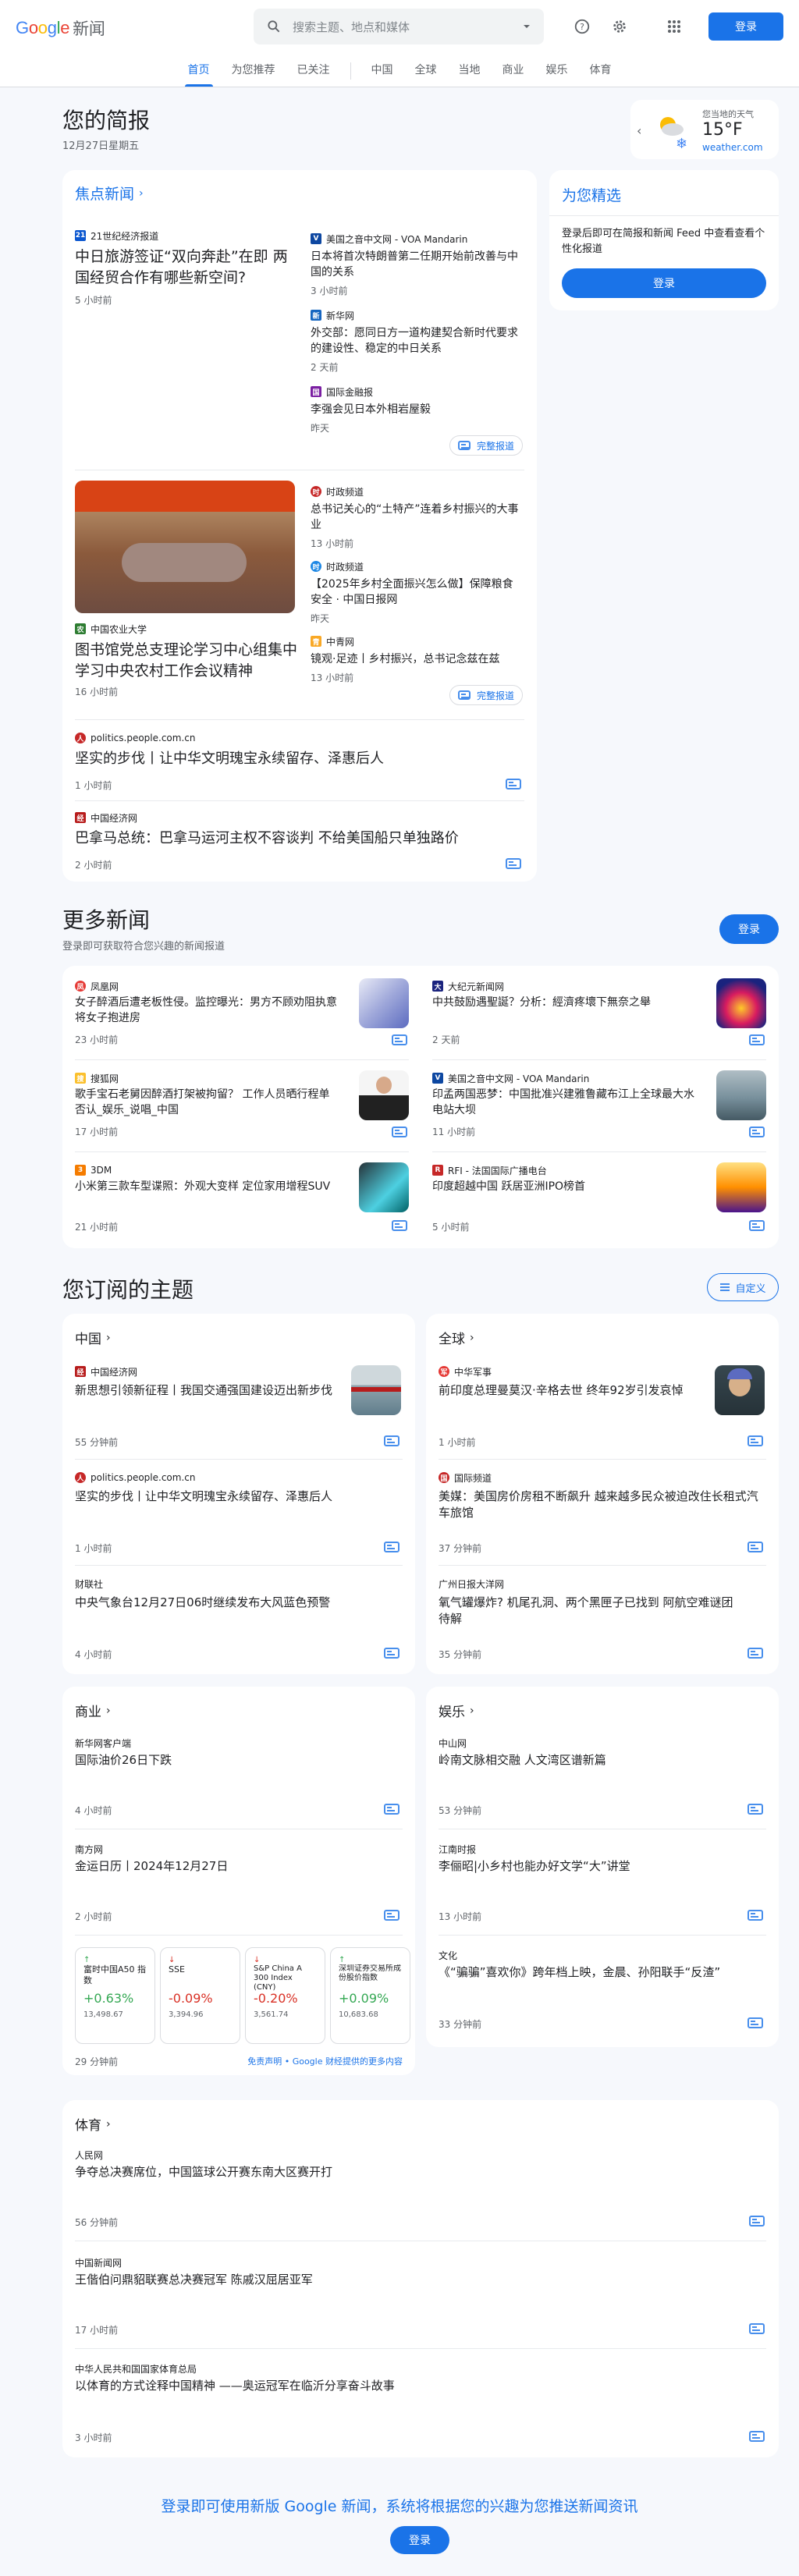 The image size is (799, 2576). I want to click on headline: 新思想引领新征程丨我国交通强国建设迈出新步伐, so click(207, 1390).